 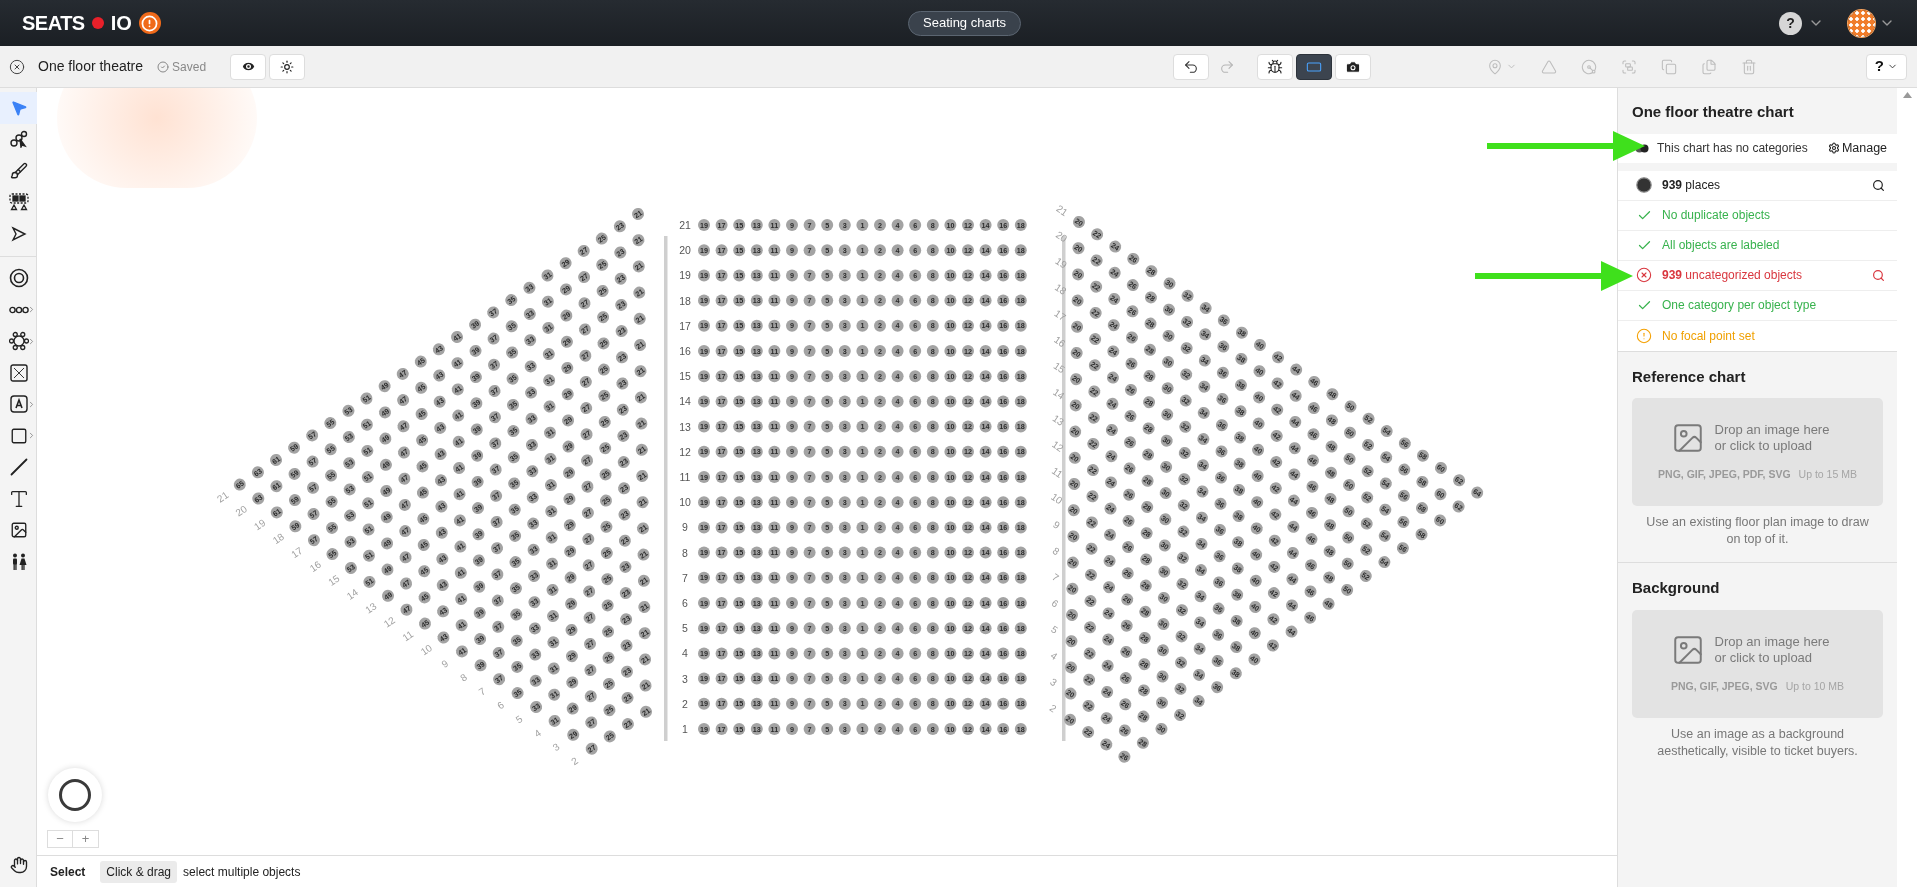 I want to click on triangle-icon, so click(x=1549, y=66).